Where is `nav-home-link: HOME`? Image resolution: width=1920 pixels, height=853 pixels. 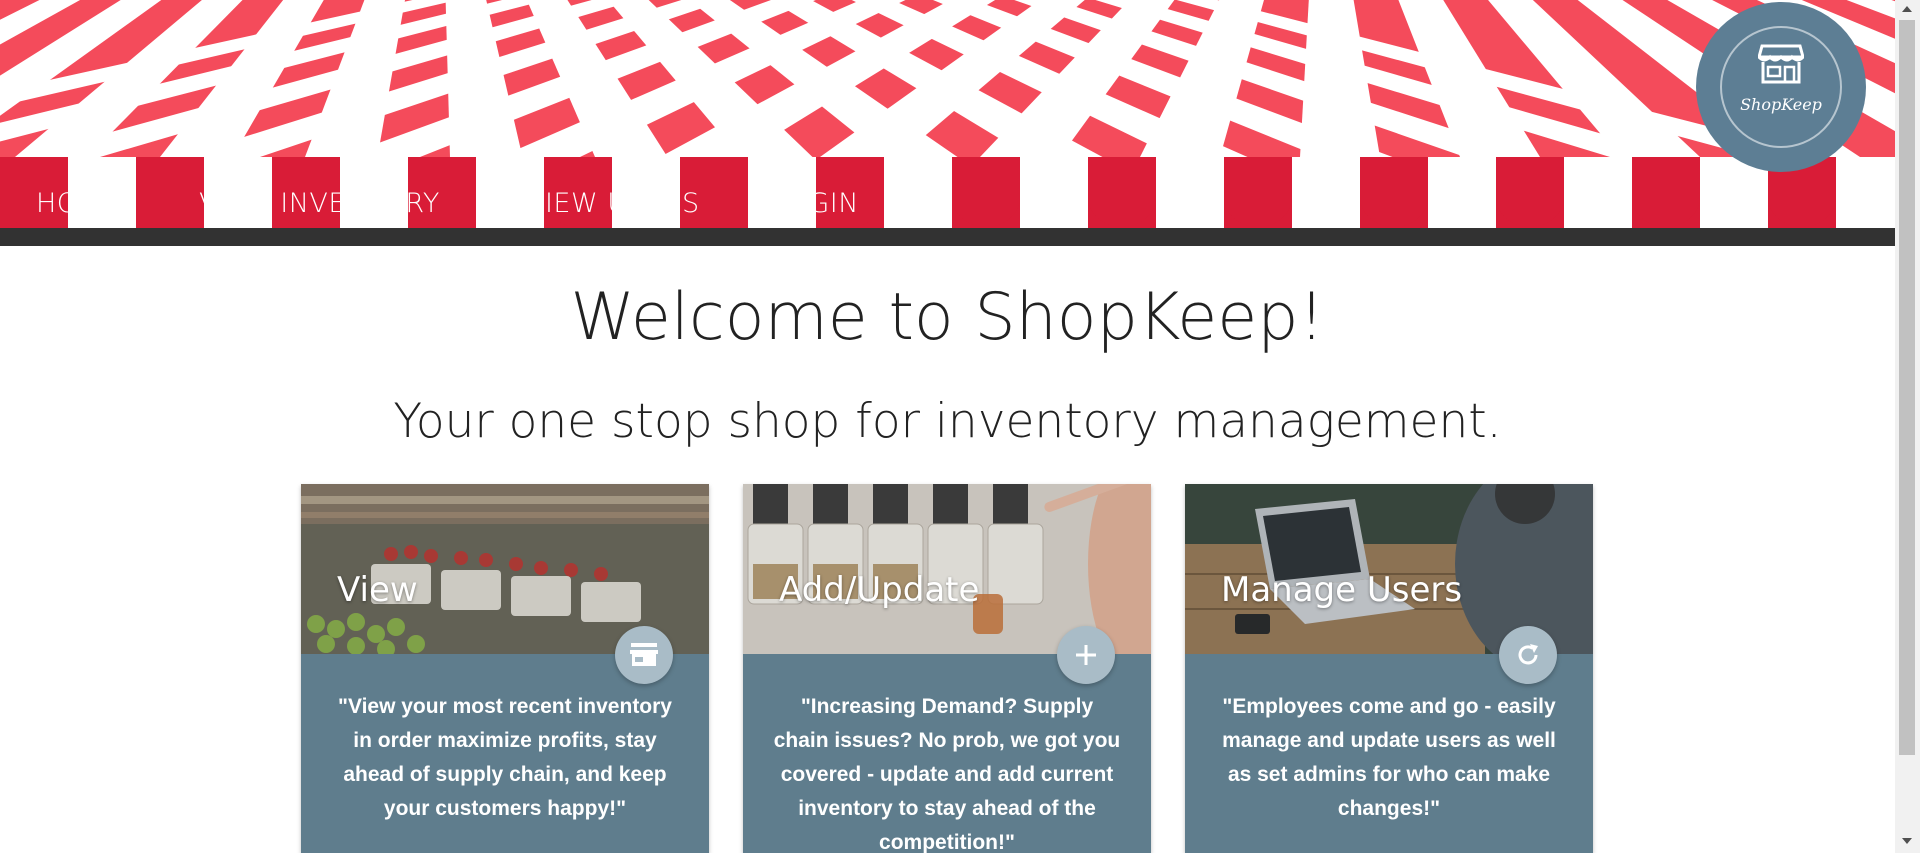
nav-home-link: HOME is located at coordinates (78, 203).